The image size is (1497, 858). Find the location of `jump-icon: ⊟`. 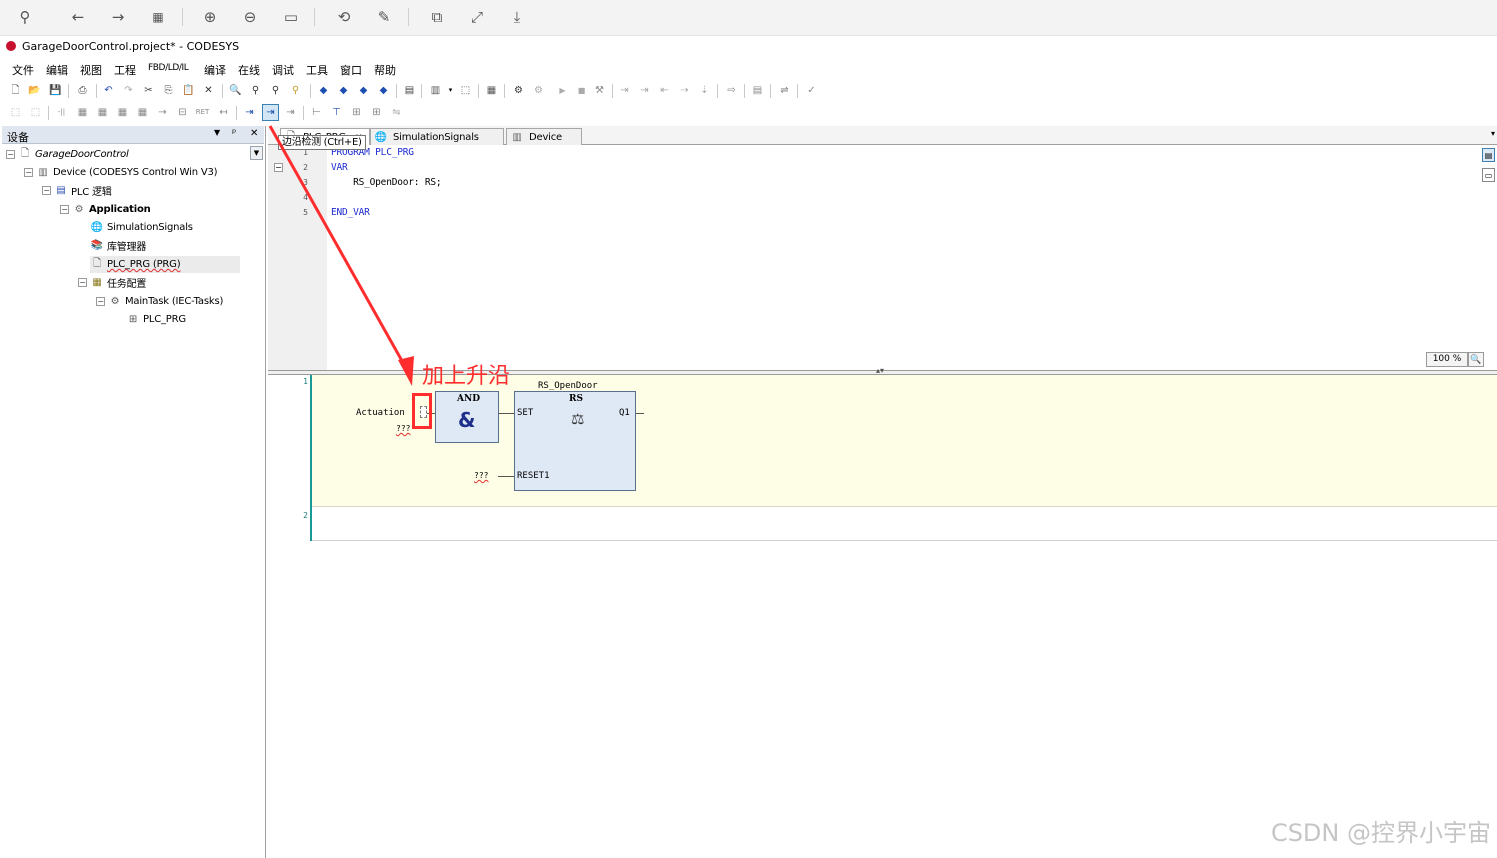

jump-icon: ⊟ is located at coordinates (182, 112).